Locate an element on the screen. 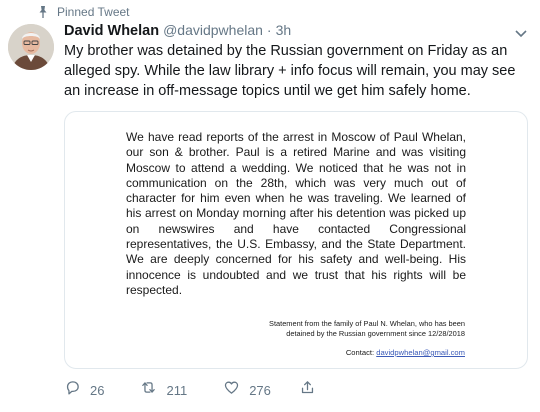  pinned-label: Pinned Tweet is located at coordinates (93, 12).